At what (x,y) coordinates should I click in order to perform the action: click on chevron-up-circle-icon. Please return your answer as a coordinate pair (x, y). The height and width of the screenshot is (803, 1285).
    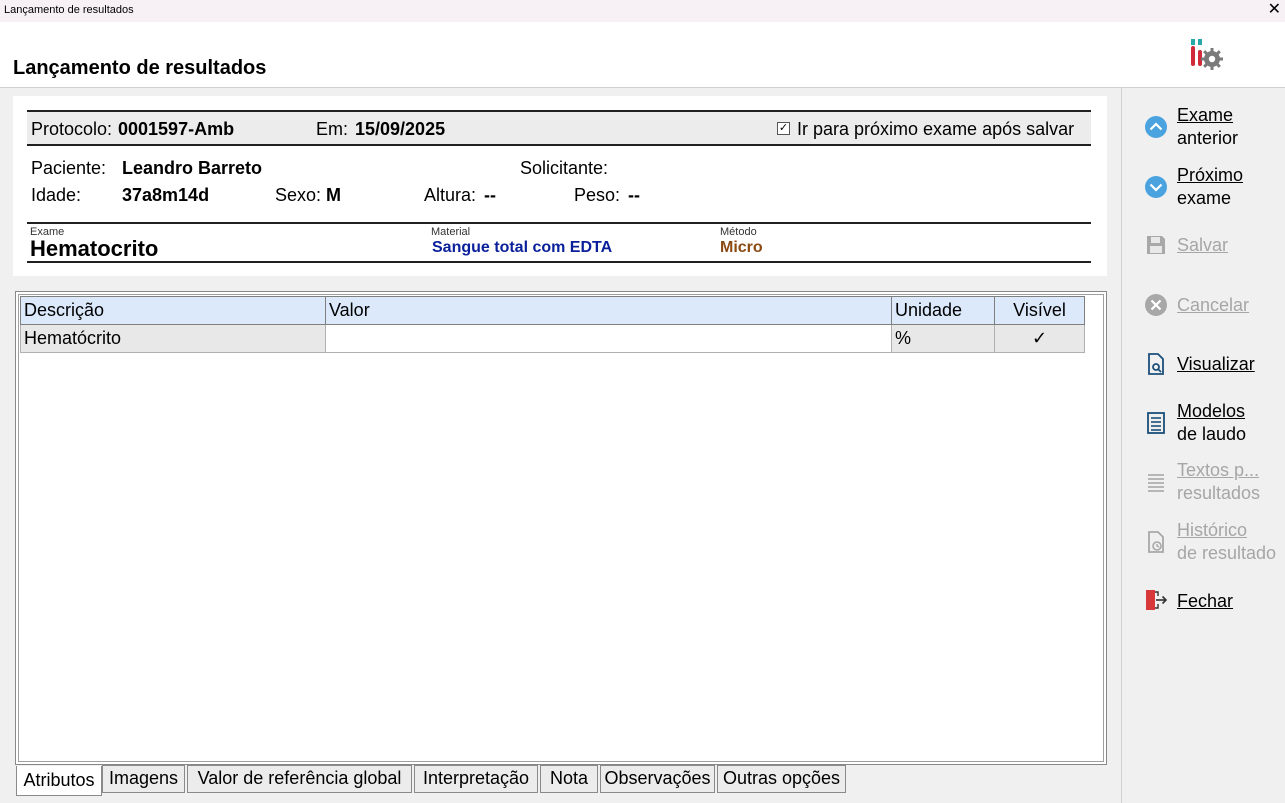
    Looking at the image, I should click on (1156, 127).